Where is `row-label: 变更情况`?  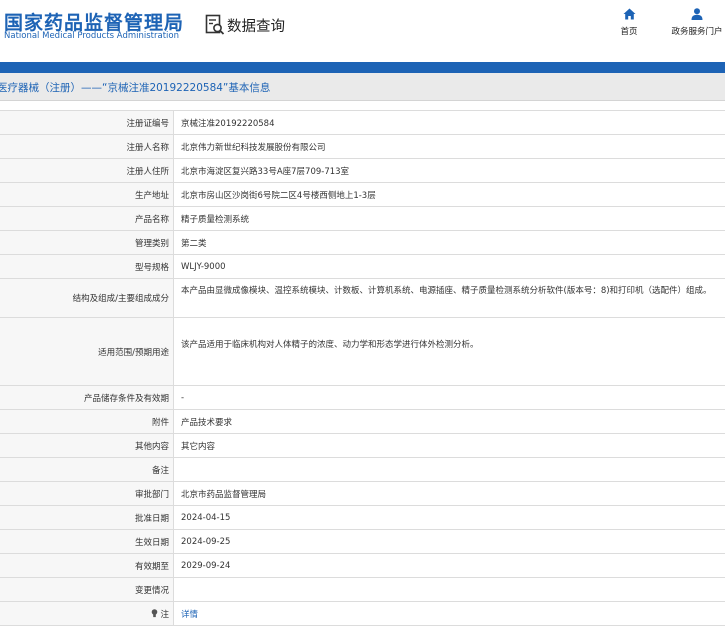
row-label: 变更情况 is located at coordinates (87, 589).